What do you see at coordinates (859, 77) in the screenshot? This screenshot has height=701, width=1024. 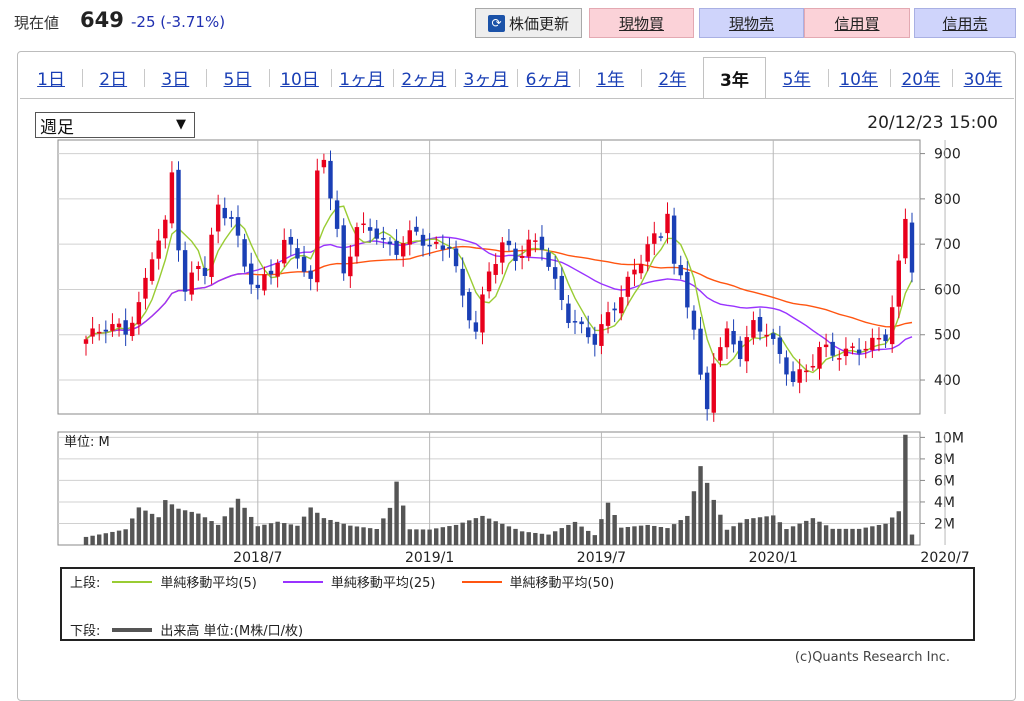 I see `tab-14: 10年` at bounding box center [859, 77].